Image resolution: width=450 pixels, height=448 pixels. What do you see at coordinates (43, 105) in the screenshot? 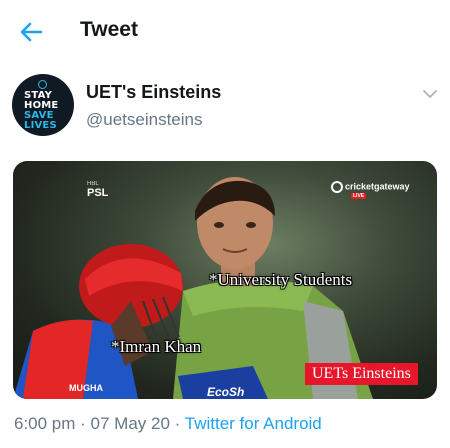
I see `avatar: STAY HOME SAVE LIVES` at bounding box center [43, 105].